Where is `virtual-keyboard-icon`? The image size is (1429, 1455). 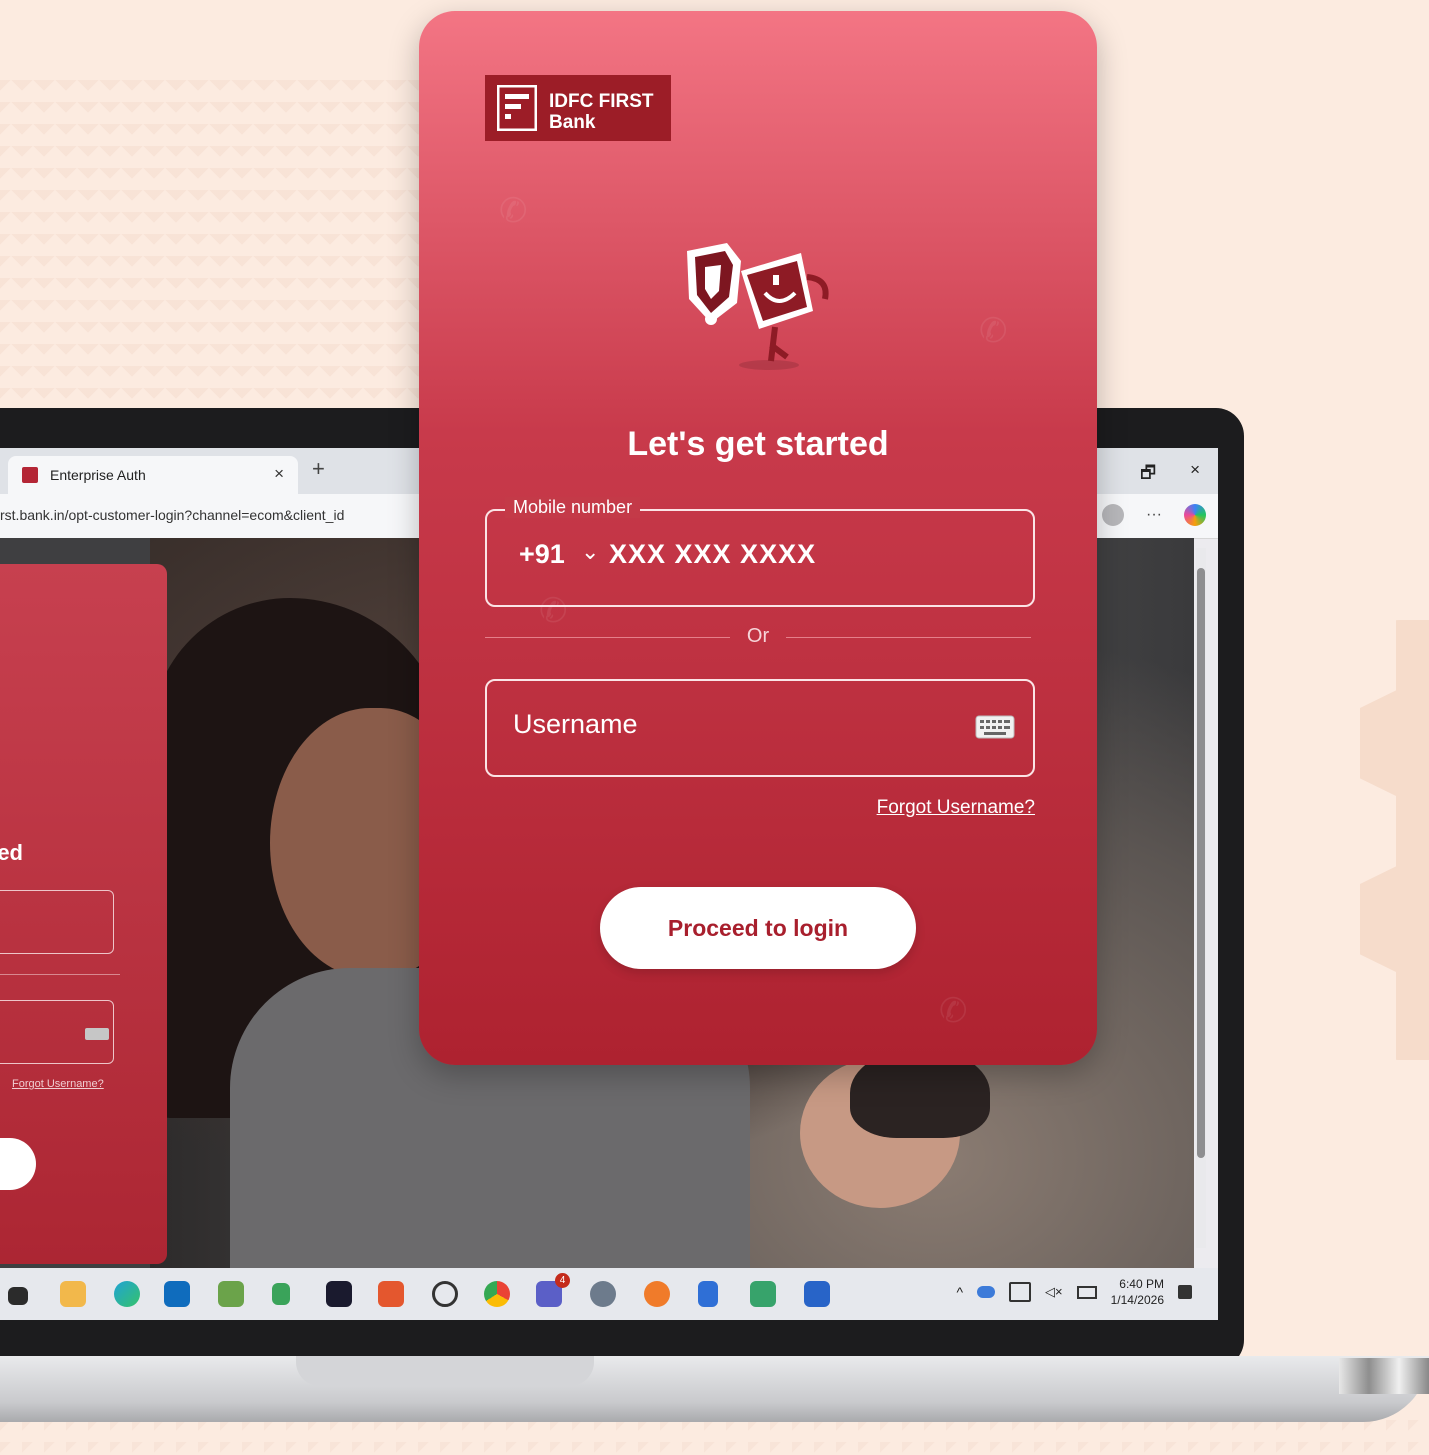
virtual-keyboard-icon is located at coordinates (995, 727).